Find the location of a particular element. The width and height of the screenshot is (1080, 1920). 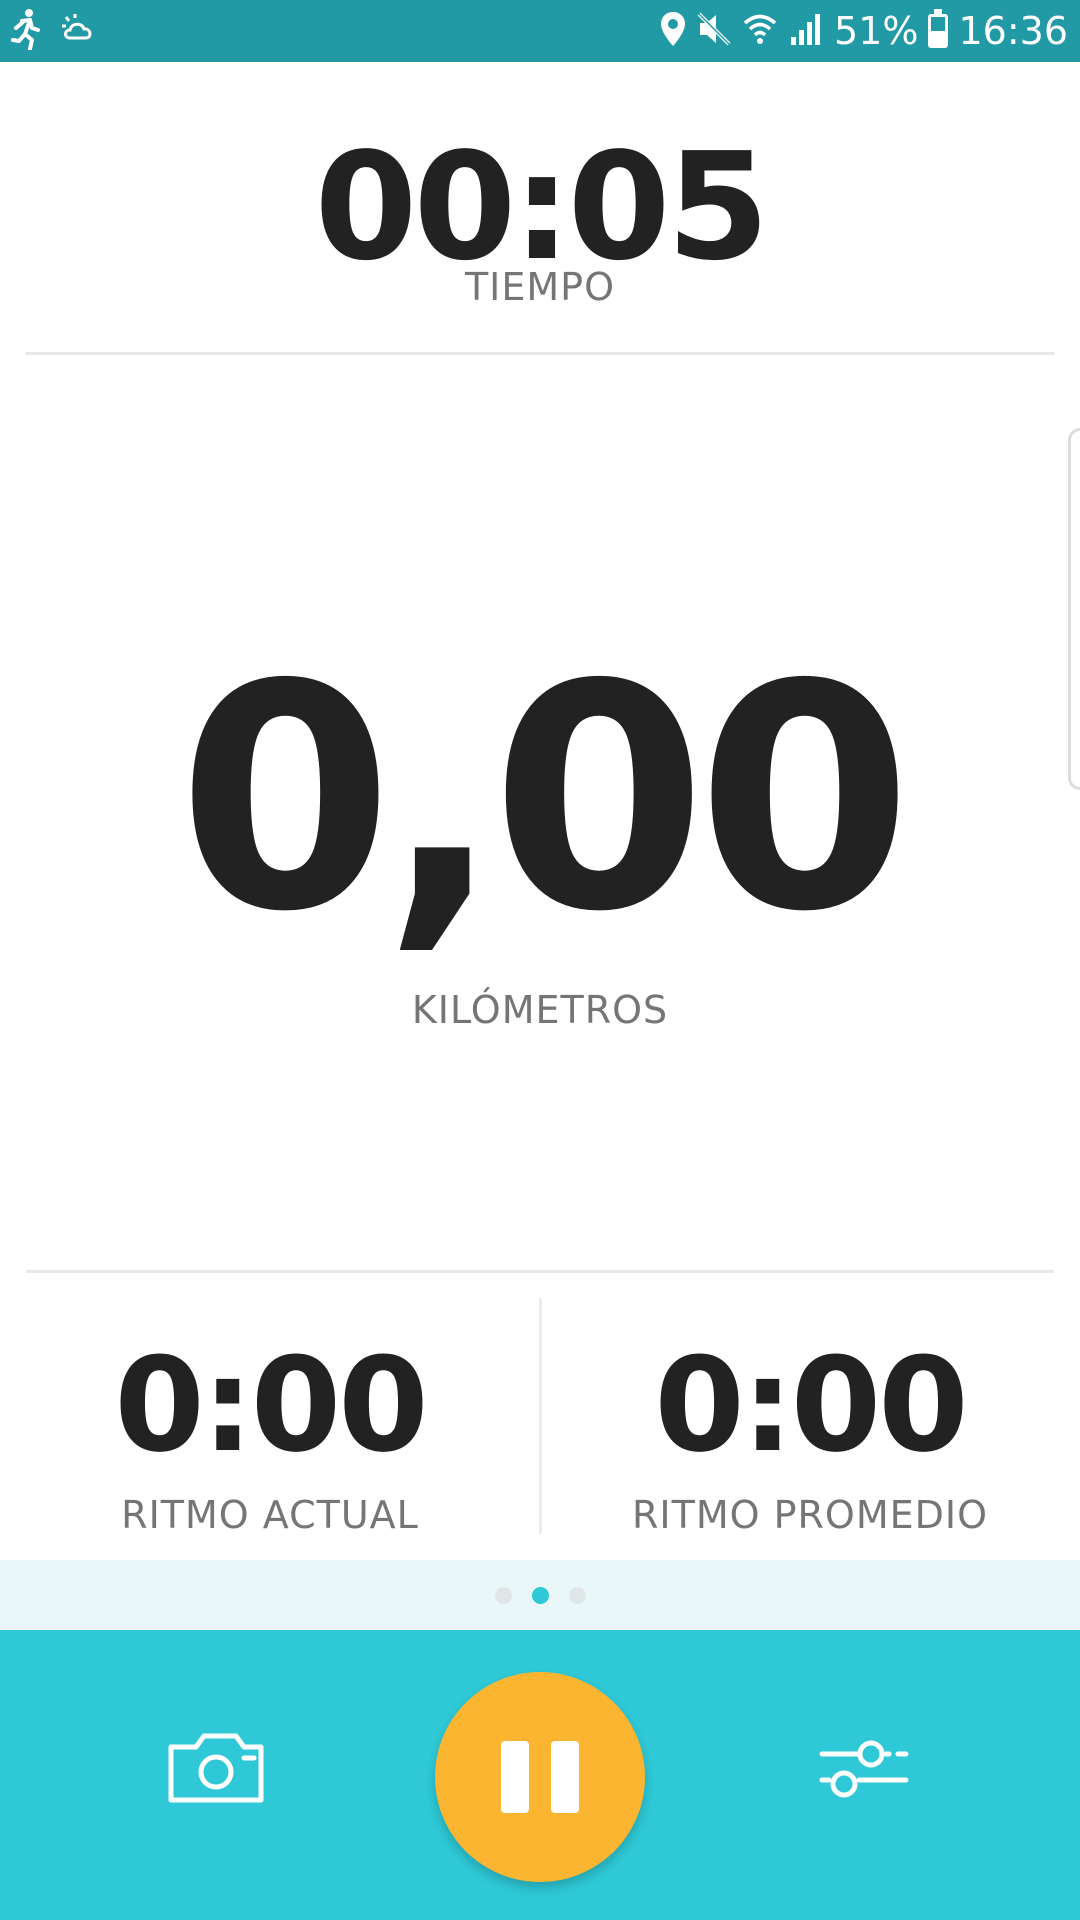

status-right-icons: 51% 16:36 is located at coordinates (864, 31).